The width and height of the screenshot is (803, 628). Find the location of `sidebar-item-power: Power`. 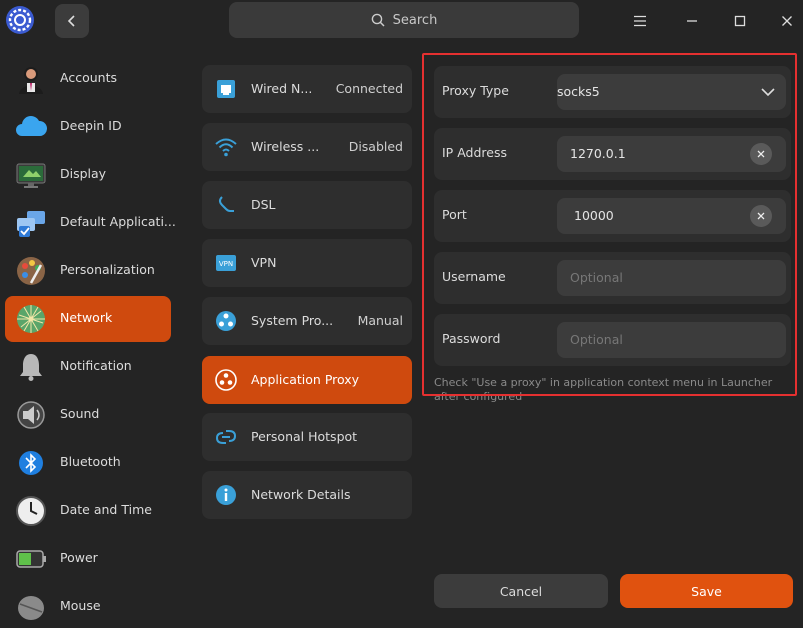

sidebar-item-power: Power is located at coordinates (88, 559).